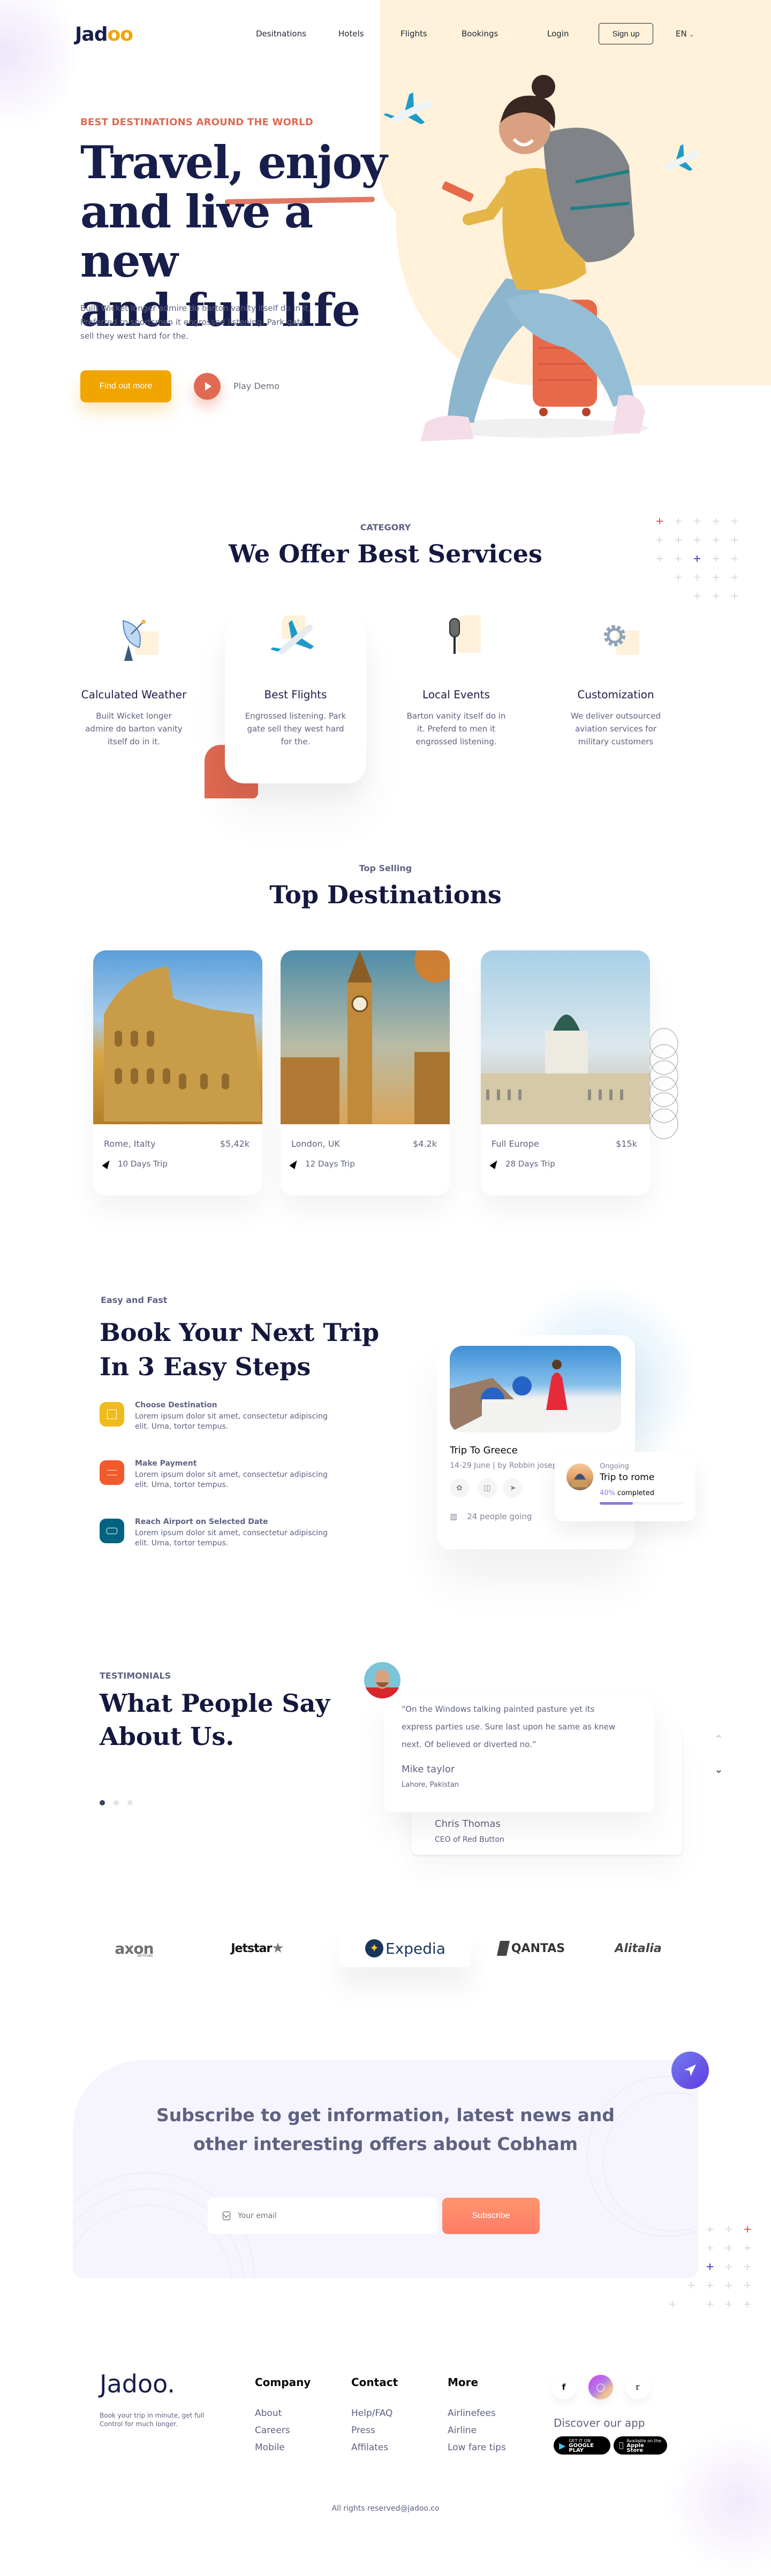 The width and height of the screenshot is (771, 2576). Describe the element at coordinates (640, 2445) in the screenshot. I see `app-store-button: Available on theApple Store` at that location.